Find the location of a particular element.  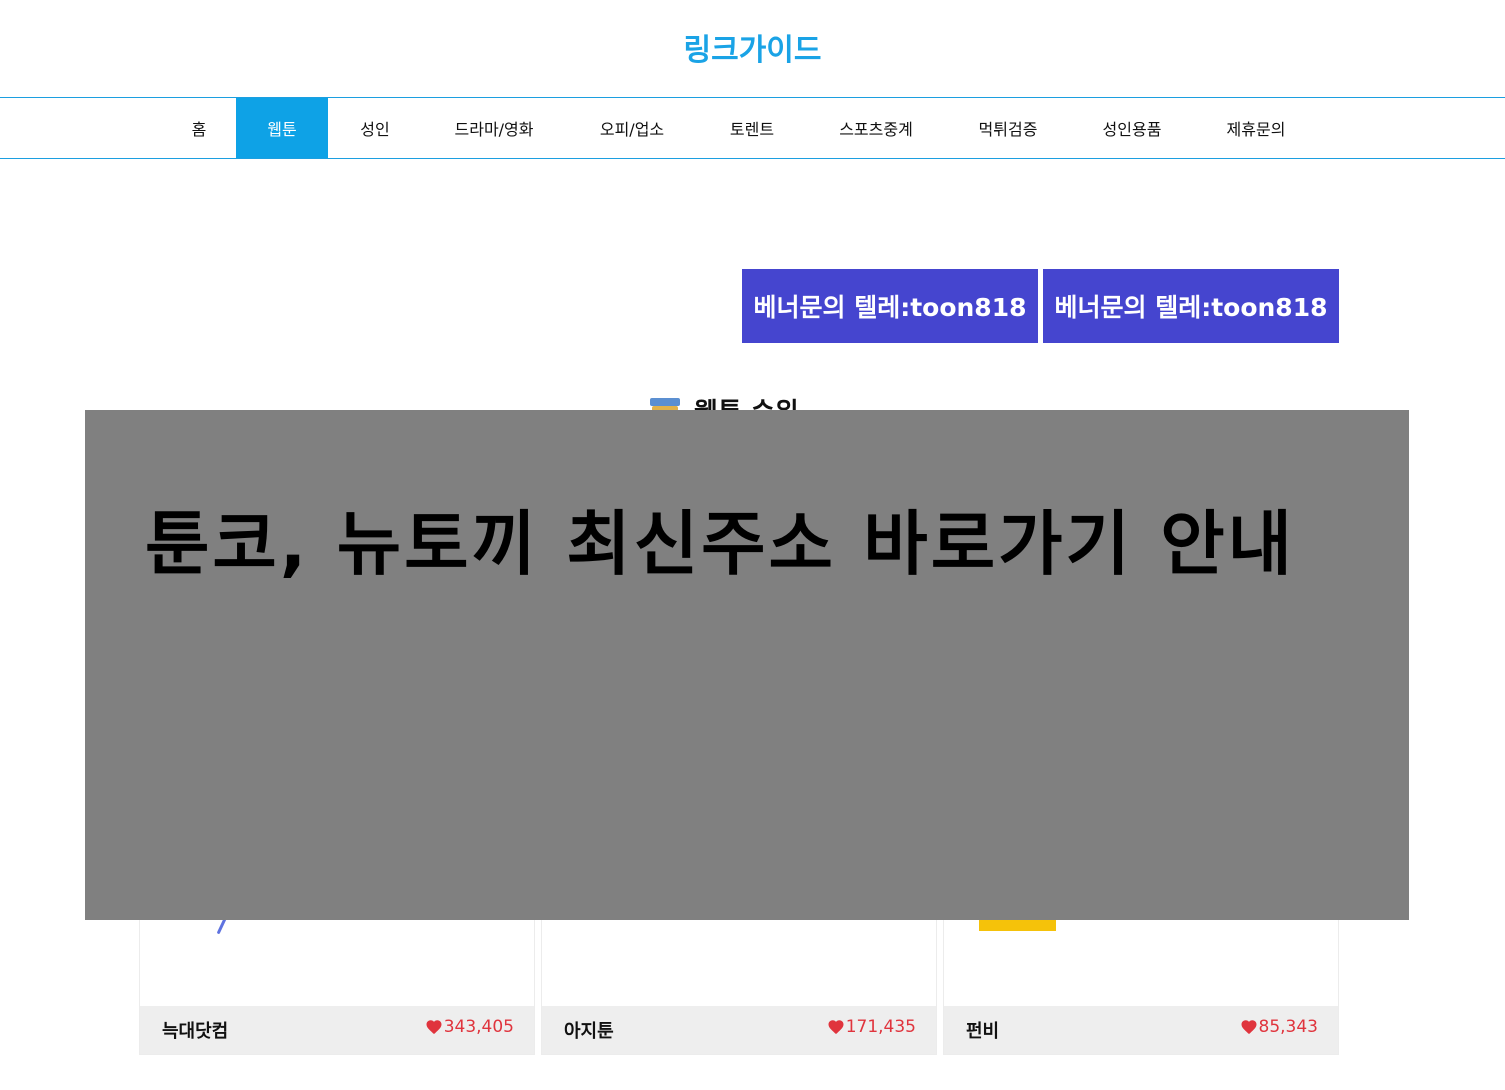

card-footer: 아지툰 171,435 is located at coordinates (739, 1030).